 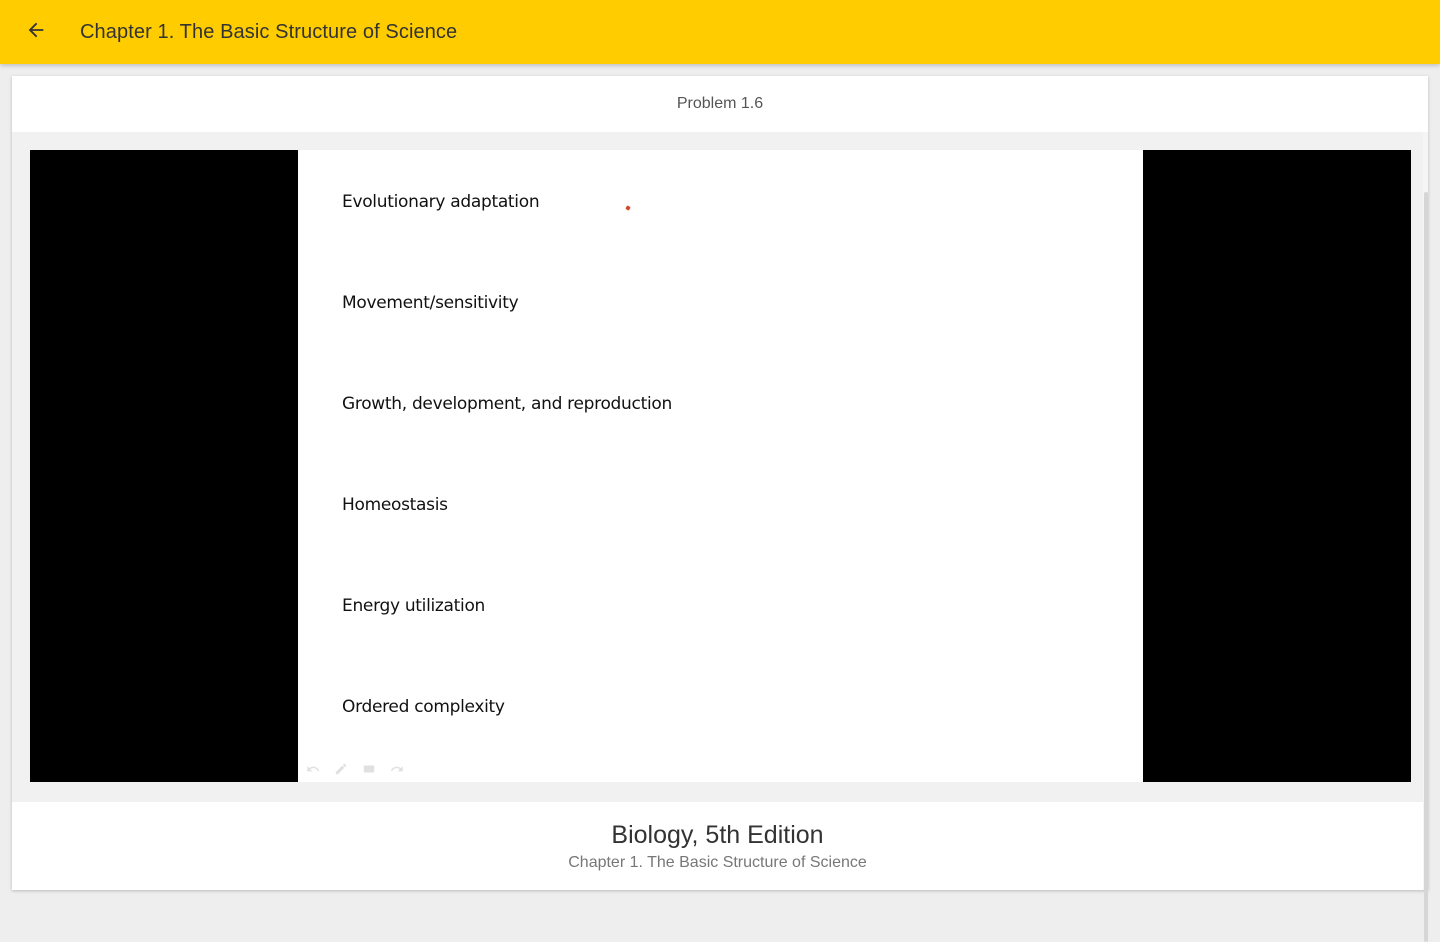 What do you see at coordinates (430, 303) in the screenshot?
I see `slide-item: Movement/sensitivity` at bounding box center [430, 303].